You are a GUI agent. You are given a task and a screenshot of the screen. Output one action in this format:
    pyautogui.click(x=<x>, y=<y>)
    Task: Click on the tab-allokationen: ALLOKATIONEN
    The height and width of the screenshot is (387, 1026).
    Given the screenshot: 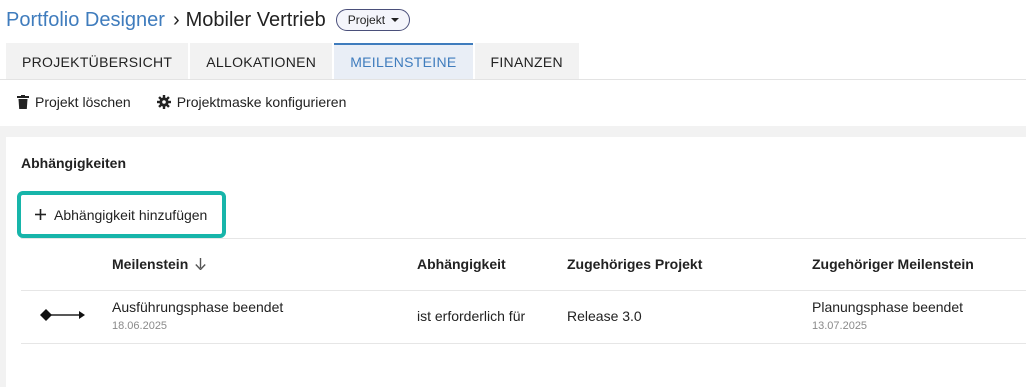 What is the action you would take?
    pyautogui.click(x=261, y=61)
    